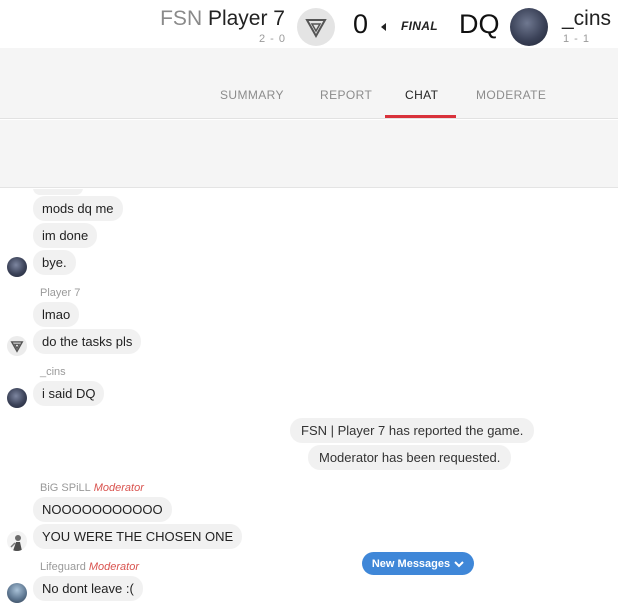  Describe the element at coordinates (412, 430) in the screenshot. I see `system-message: FSN | Player 7 has reported the game.` at that location.